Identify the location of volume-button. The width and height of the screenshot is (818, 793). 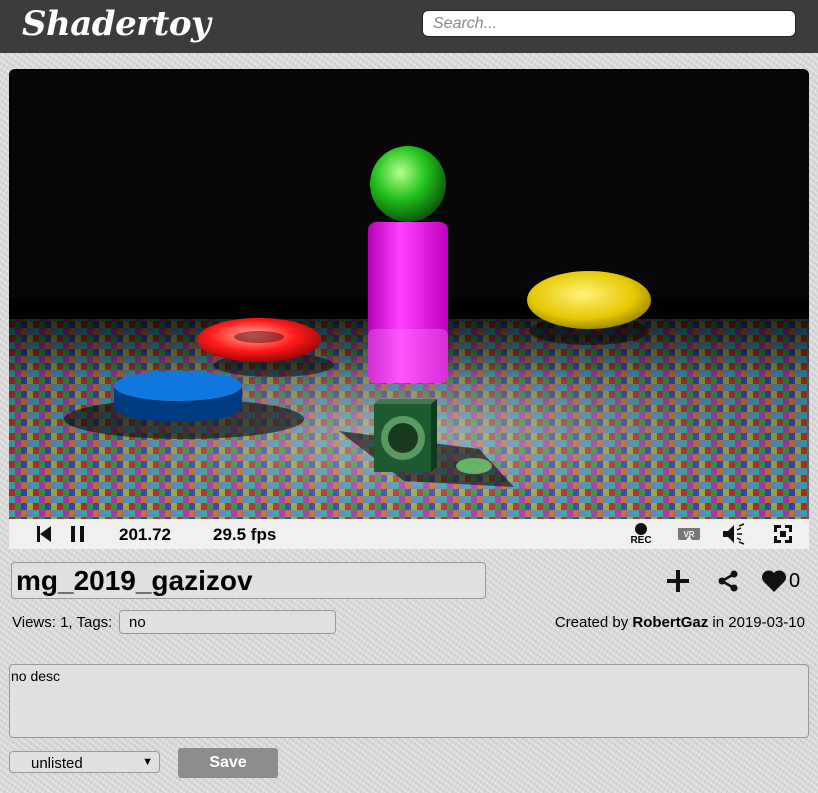
(735, 534).